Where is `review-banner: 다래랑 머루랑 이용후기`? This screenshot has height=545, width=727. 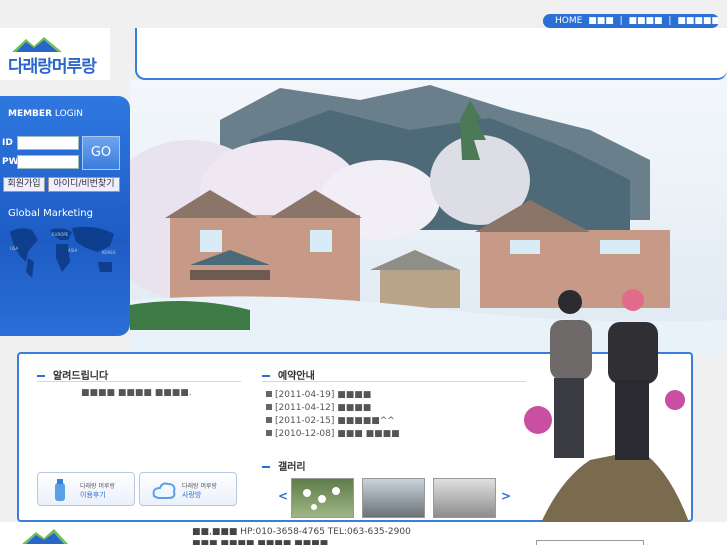
review-banner: 다래랑 머루랑 이용후기 is located at coordinates (86, 489).